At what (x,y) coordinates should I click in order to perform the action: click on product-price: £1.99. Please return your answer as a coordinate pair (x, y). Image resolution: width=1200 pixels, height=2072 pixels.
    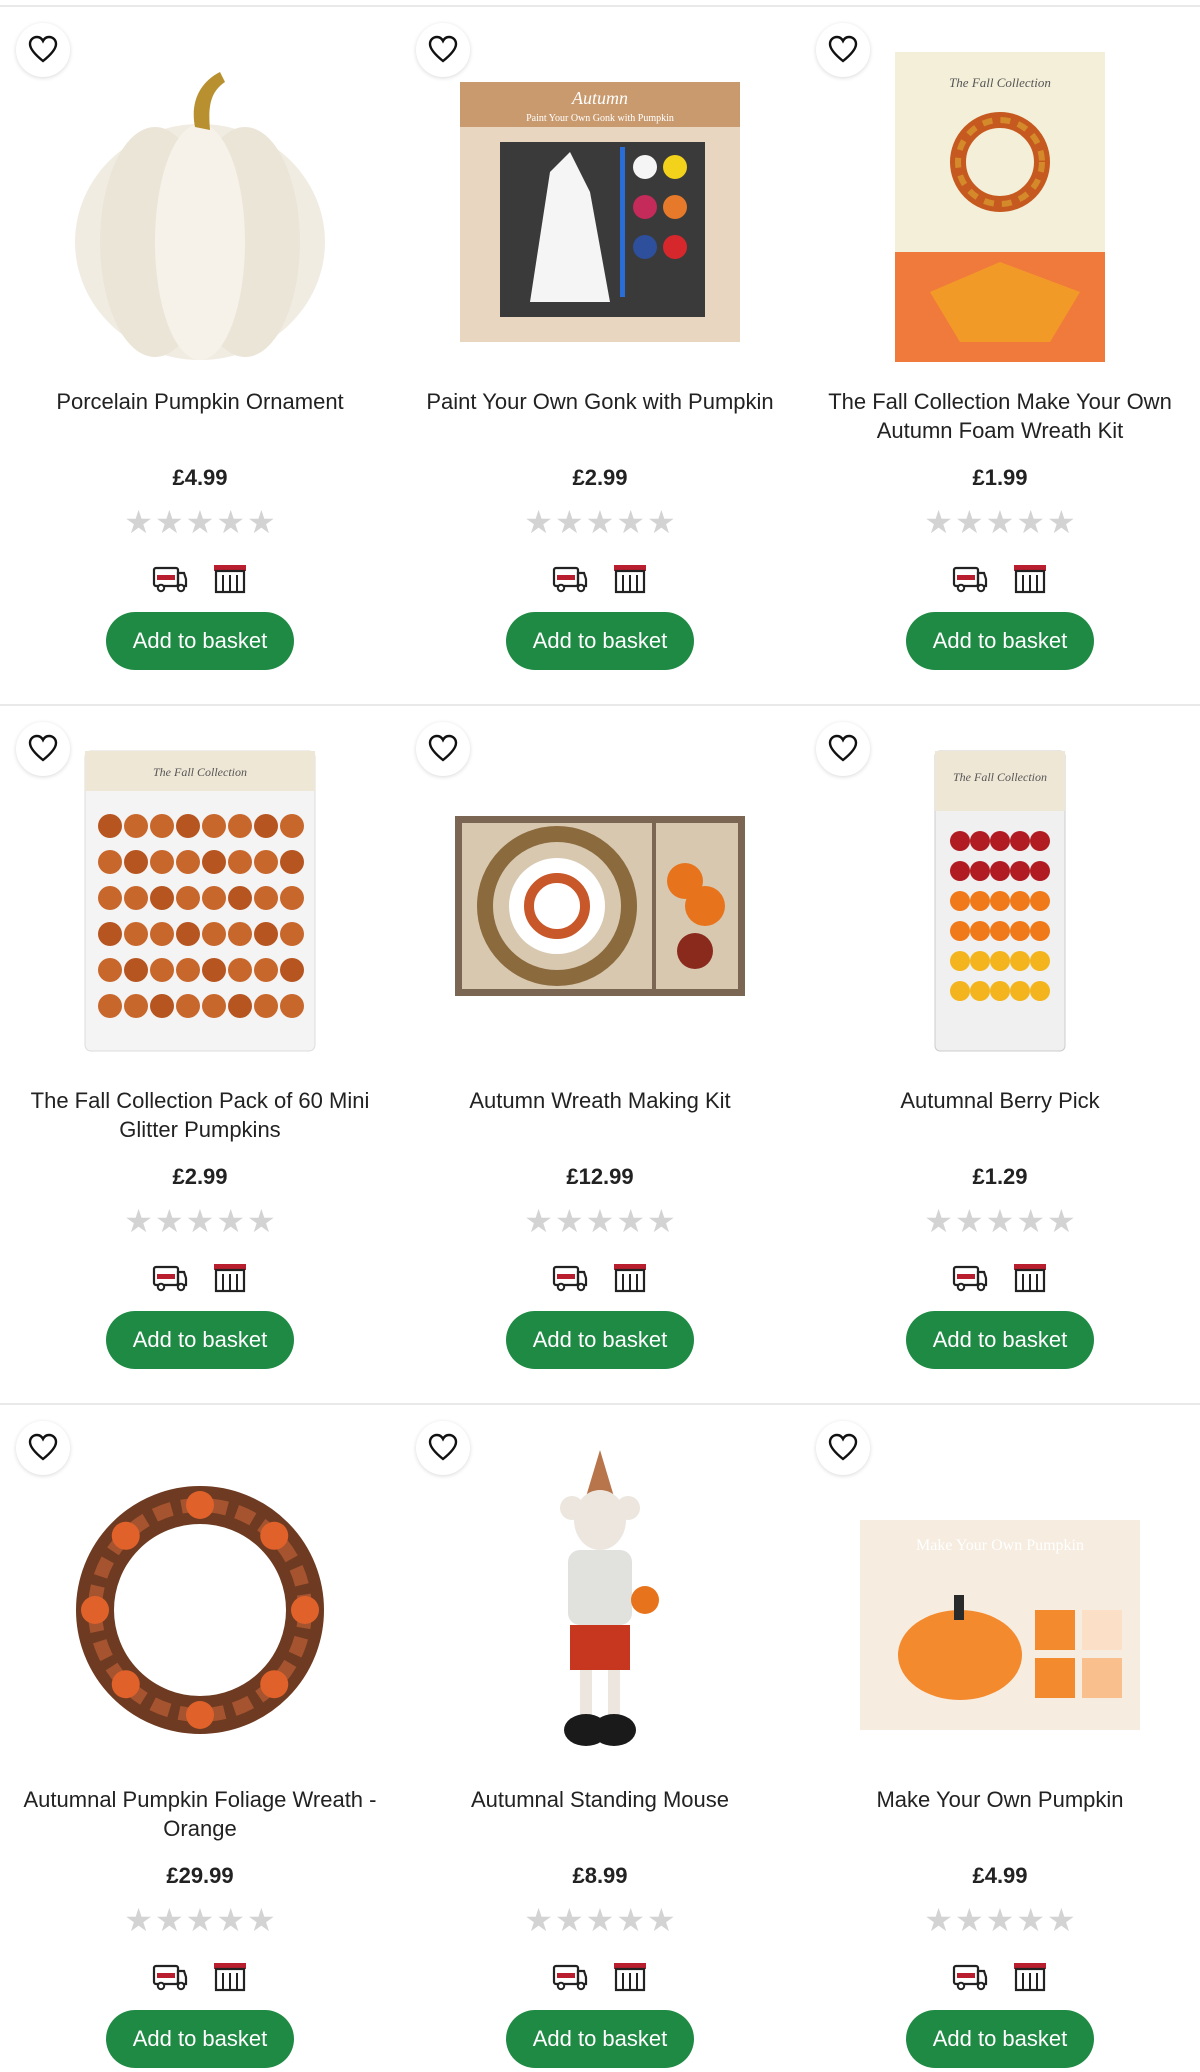
    Looking at the image, I should click on (1000, 477).